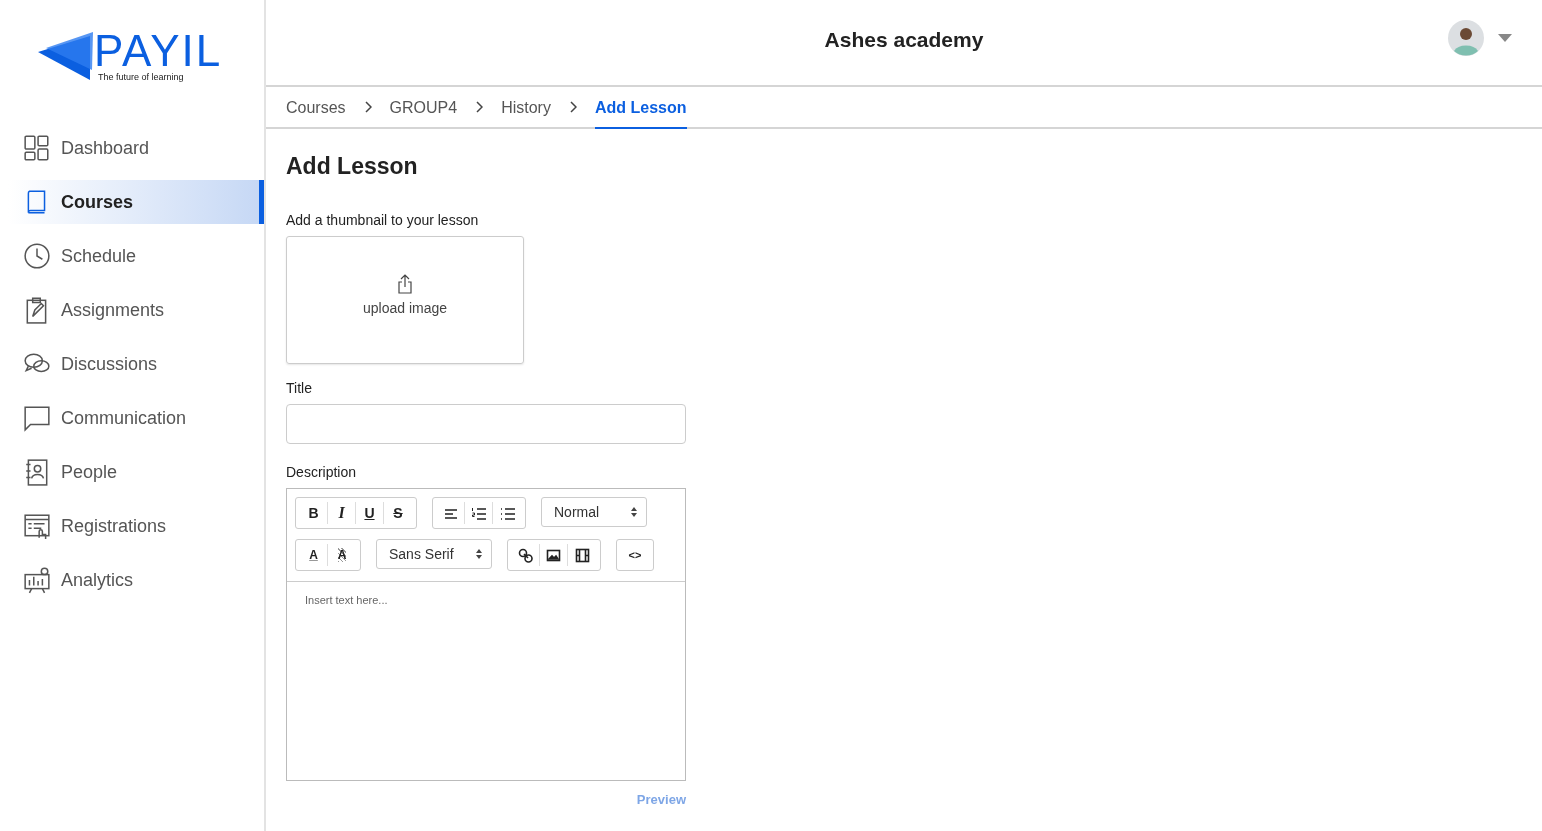 Image resolution: width=1542 pixels, height=831 pixels. I want to click on academy-title: Ashes academy, so click(904, 39).